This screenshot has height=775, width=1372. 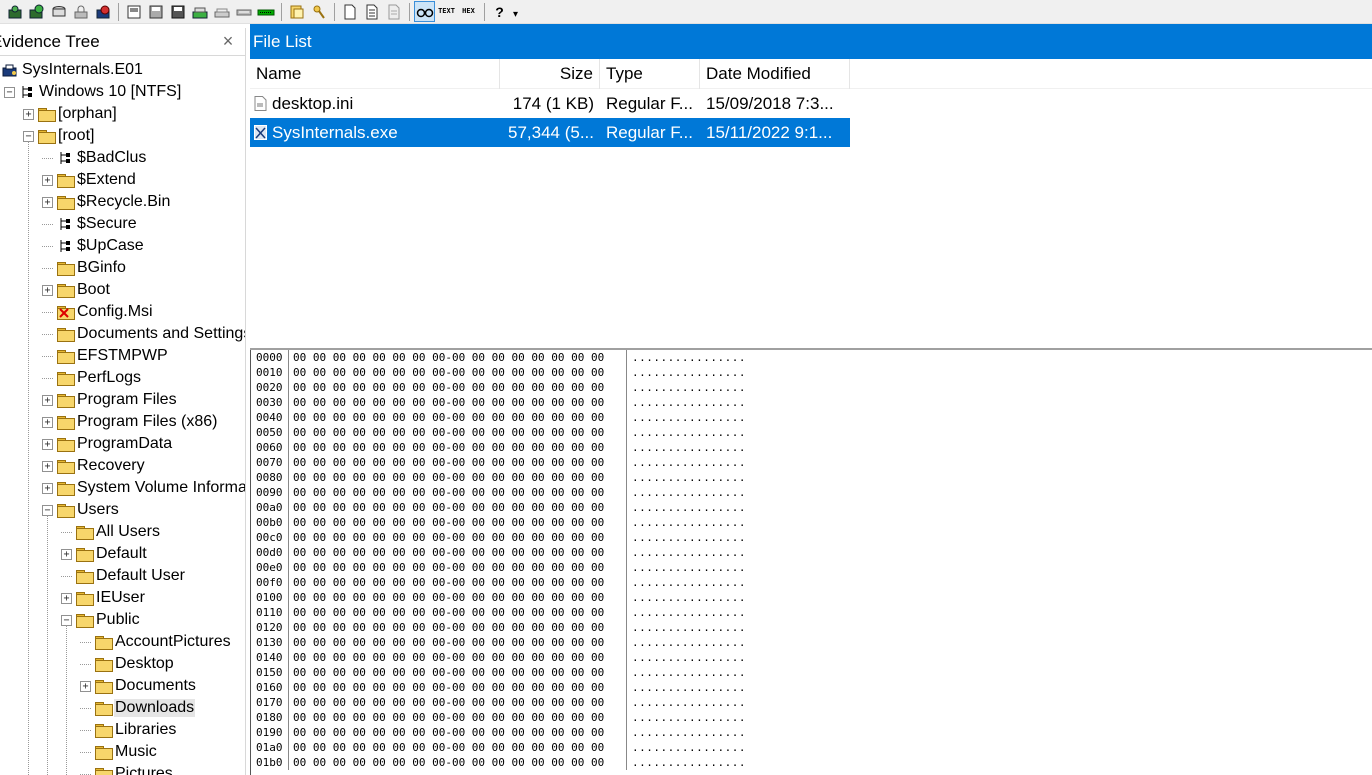 What do you see at coordinates (221, 11) in the screenshot?
I see `obtain-protected-files-icon` at bounding box center [221, 11].